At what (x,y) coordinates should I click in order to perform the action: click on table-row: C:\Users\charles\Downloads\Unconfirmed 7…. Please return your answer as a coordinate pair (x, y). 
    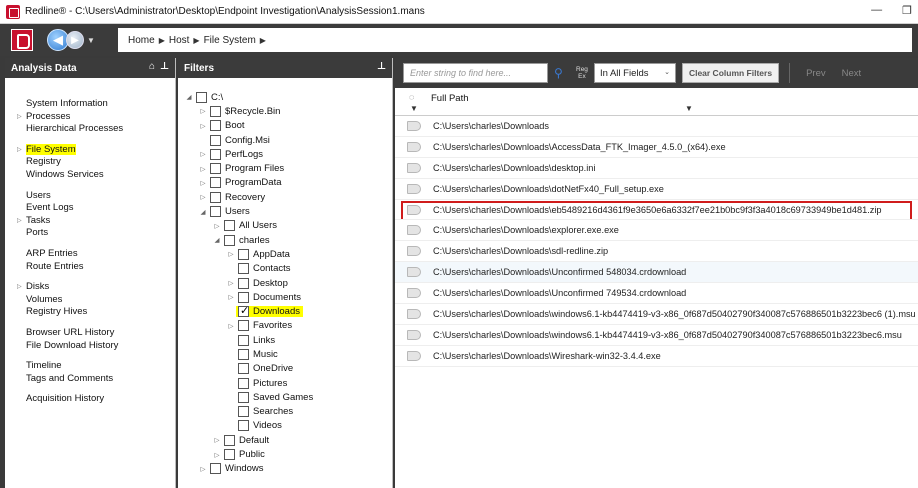
    Looking at the image, I should click on (656, 294).